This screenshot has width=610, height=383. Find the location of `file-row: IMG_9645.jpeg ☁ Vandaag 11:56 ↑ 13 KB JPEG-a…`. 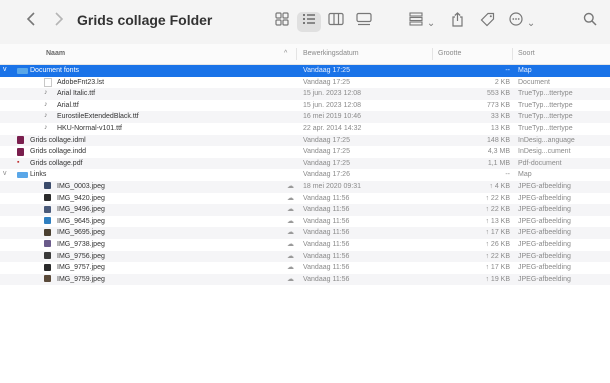

file-row: IMG_9645.jpeg ☁ Vandaag 11:56 ↑ 13 KB JPEG-a… is located at coordinates (305, 222).